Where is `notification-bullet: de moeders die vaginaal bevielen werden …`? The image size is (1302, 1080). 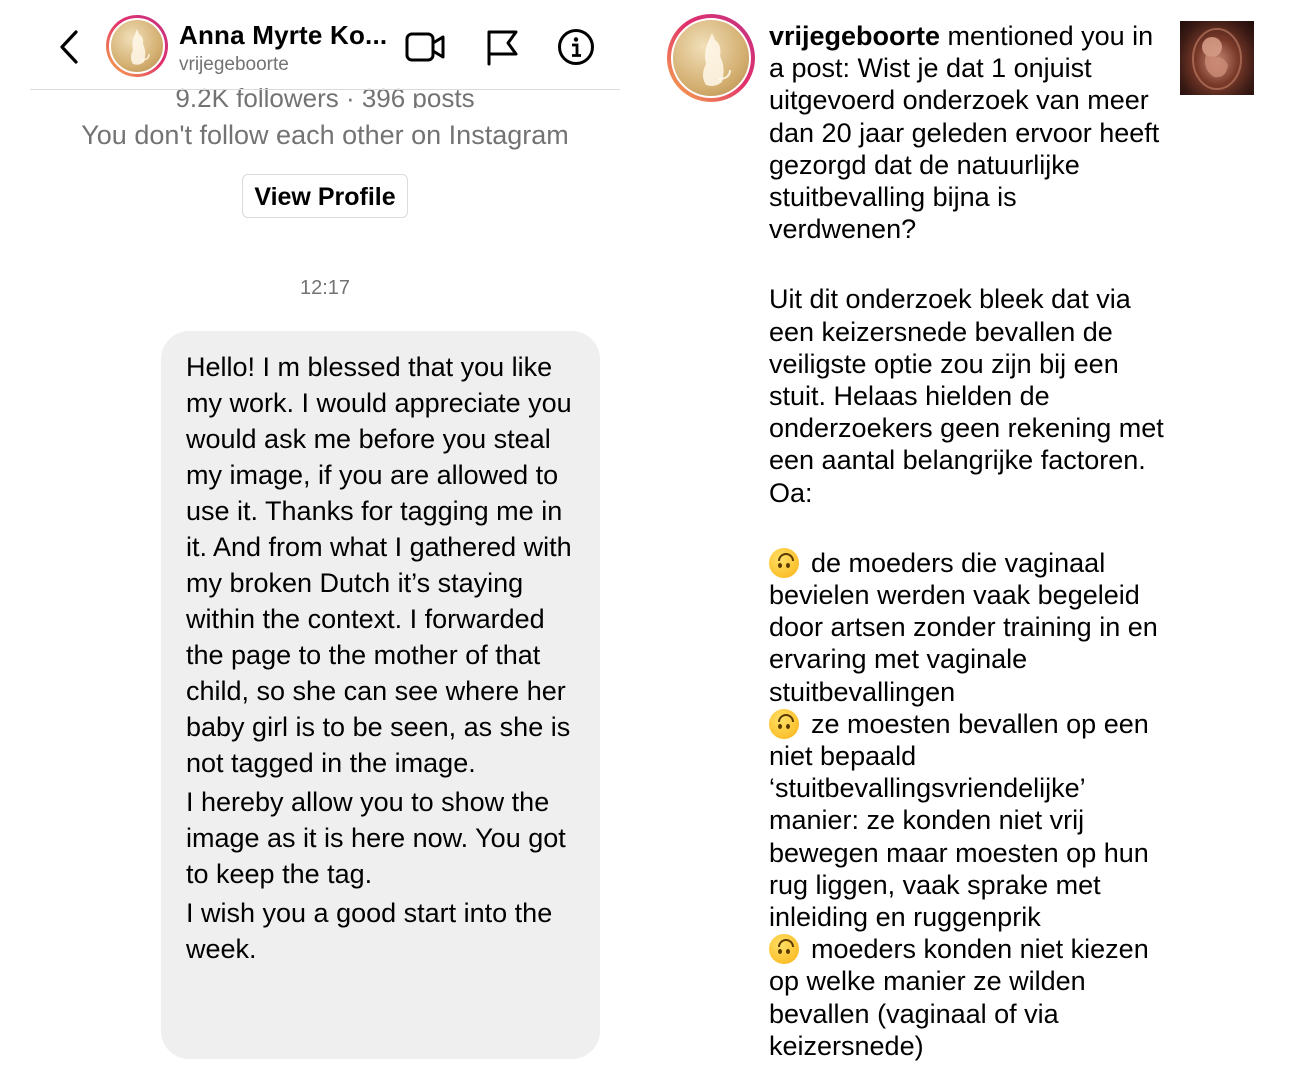
notification-bullet: de moeders die vaginaal bevielen werden … is located at coordinates (963, 627).